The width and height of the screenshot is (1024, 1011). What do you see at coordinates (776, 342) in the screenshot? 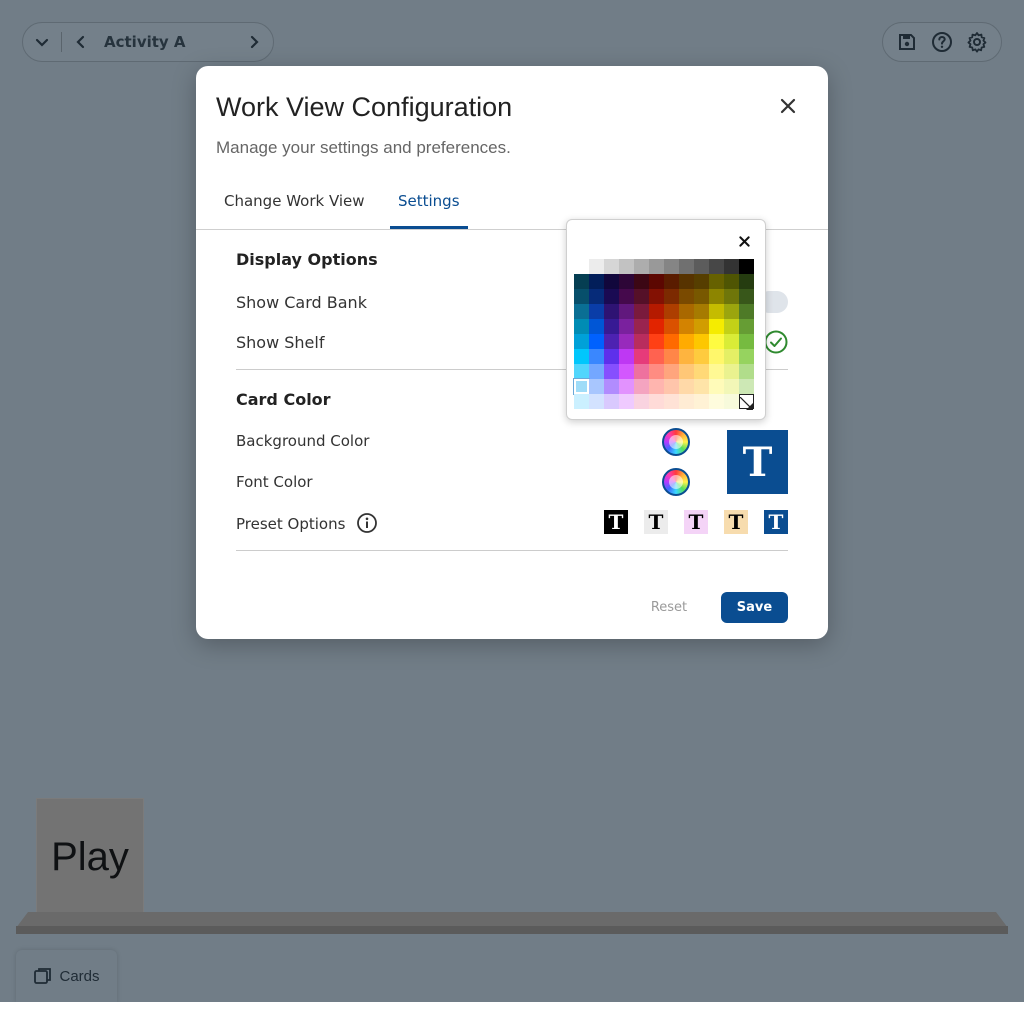
I see `show-shelf-checkmark-icon` at bounding box center [776, 342].